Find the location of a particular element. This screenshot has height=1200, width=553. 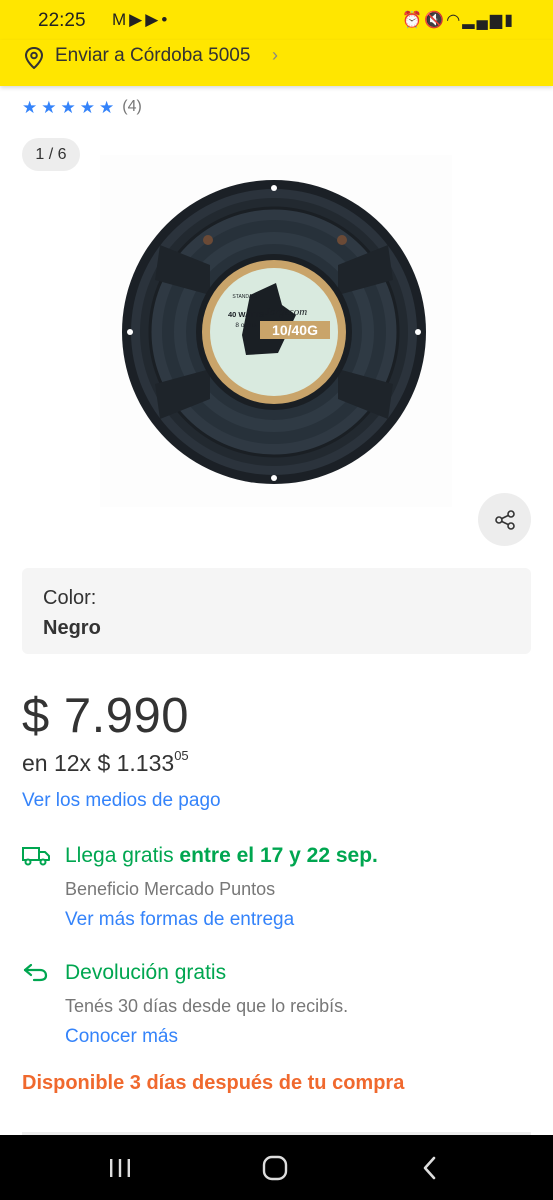

home-icon is located at coordinates (275, 1167).